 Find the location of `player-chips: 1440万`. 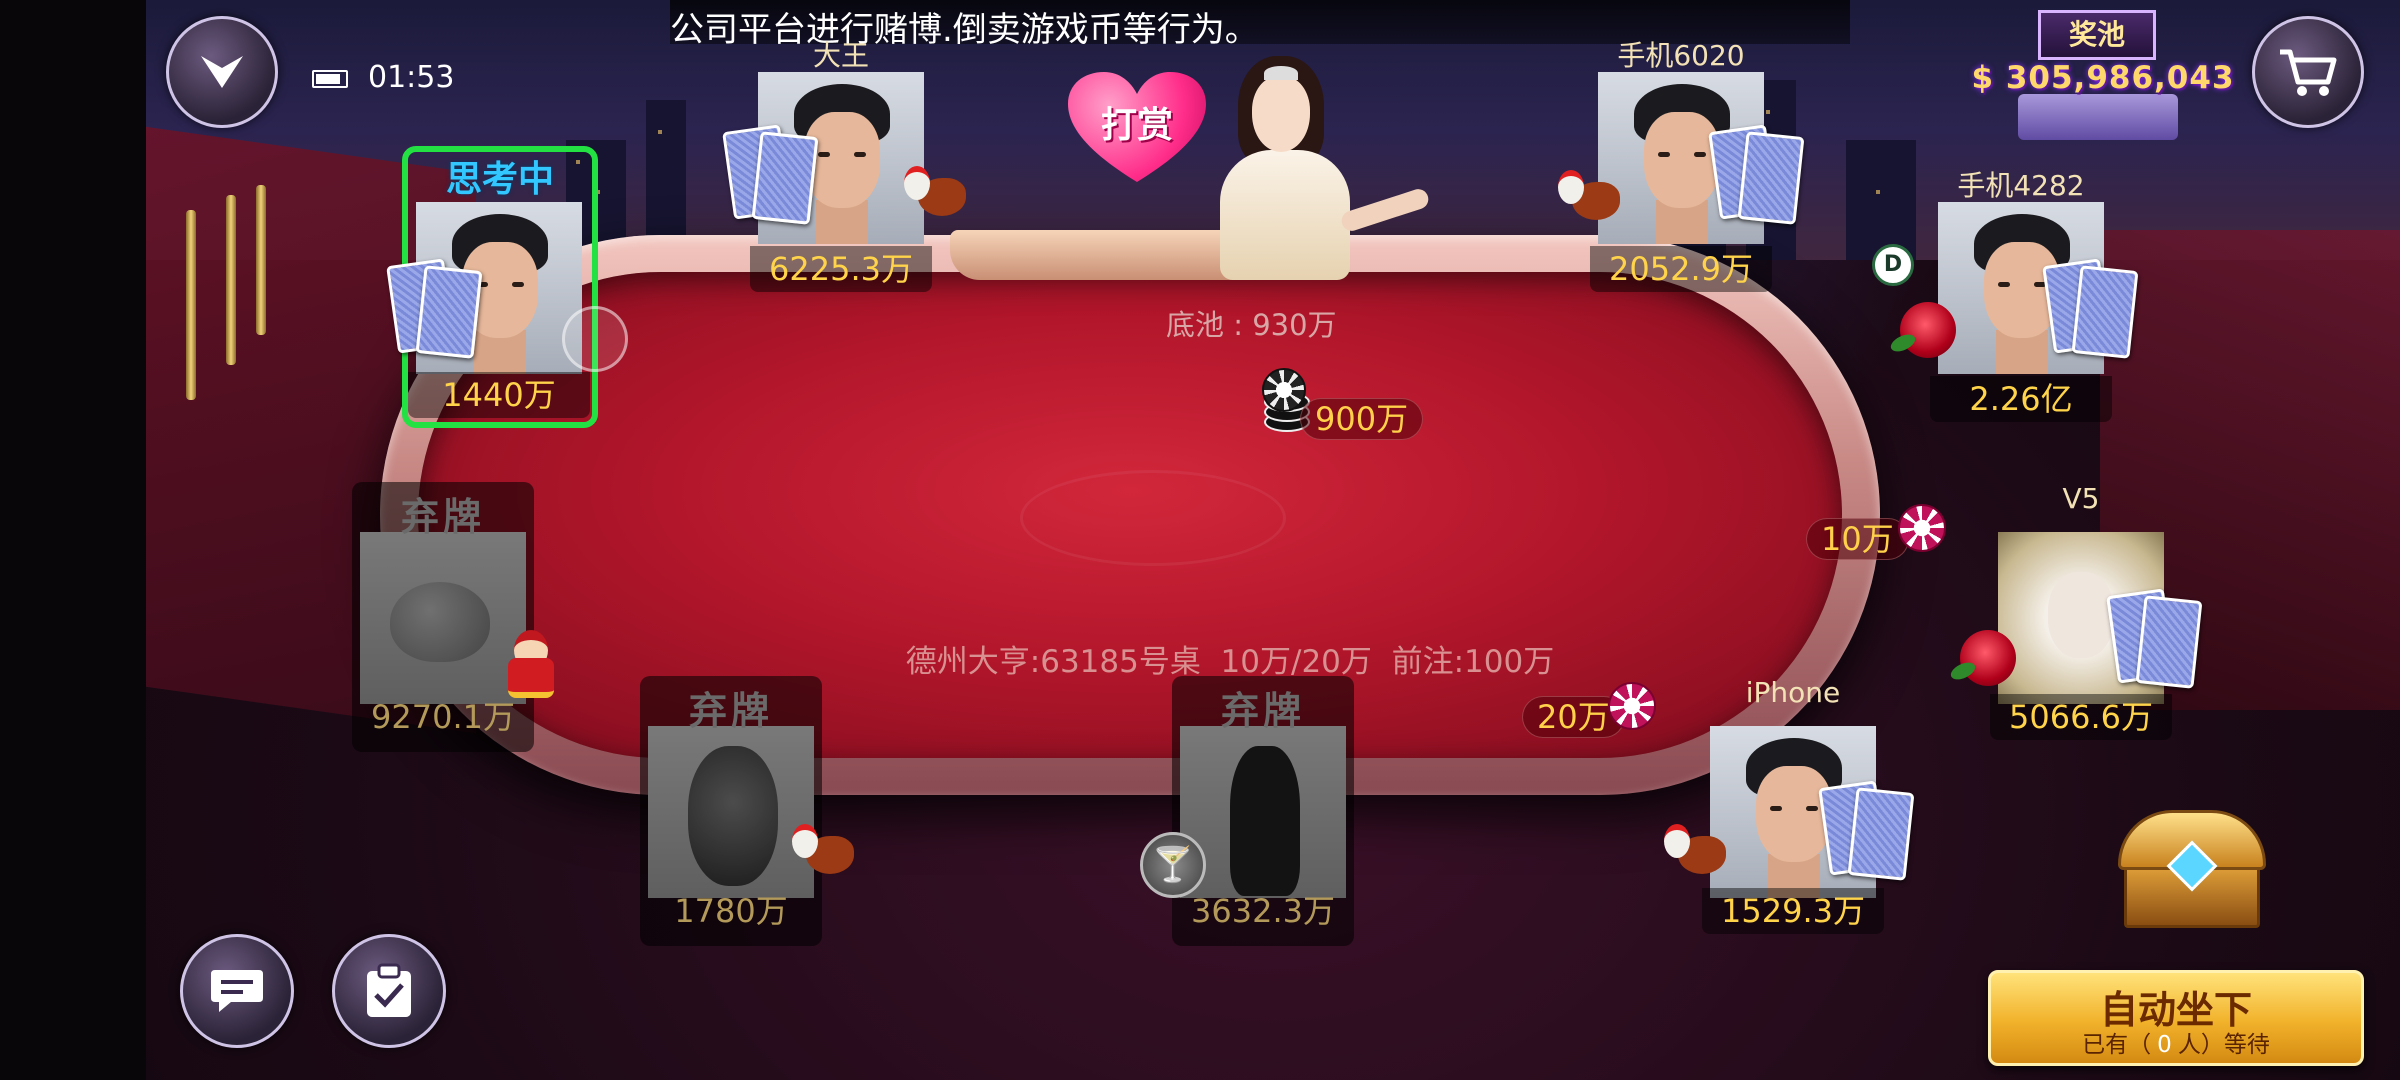

player-chips: 1440万 is located at coordinates (499, 395).